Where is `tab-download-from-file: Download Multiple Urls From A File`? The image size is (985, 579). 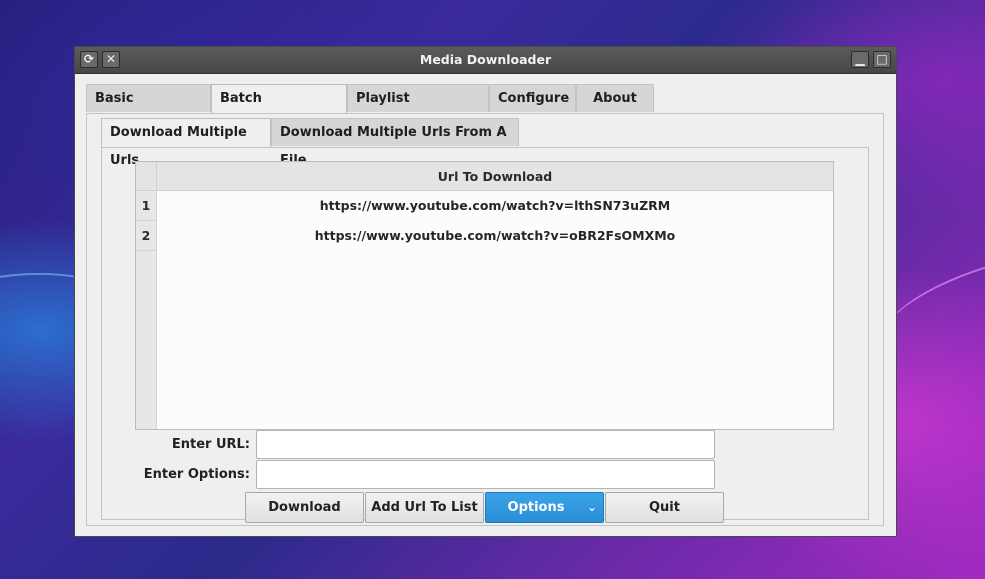 tab-download-from-file: Download Multiple Urls From A File is located at coordinates (395, 143).